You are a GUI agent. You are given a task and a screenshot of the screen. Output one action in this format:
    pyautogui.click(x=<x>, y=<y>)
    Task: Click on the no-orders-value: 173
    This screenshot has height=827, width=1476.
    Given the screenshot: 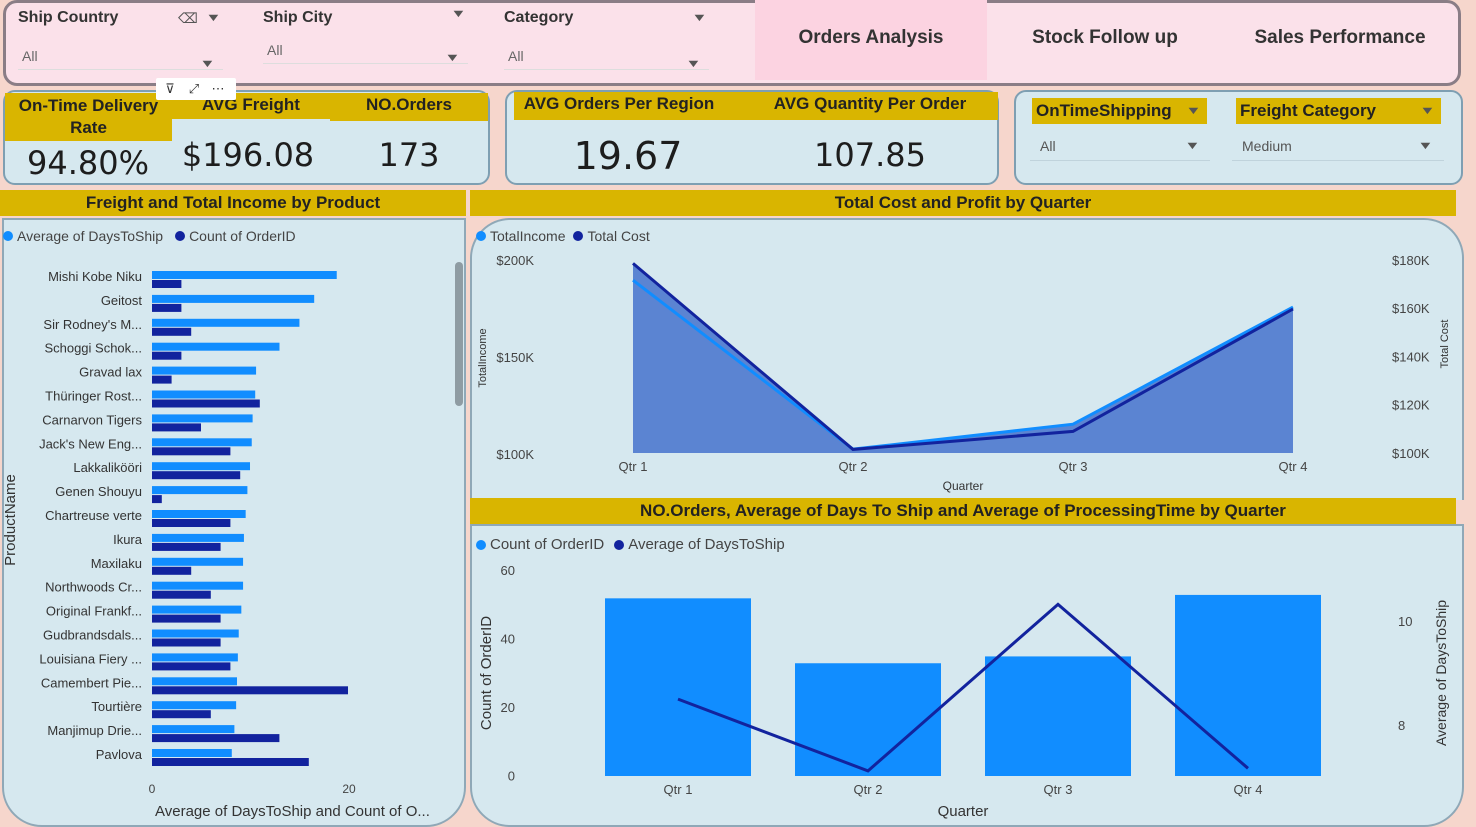 What is the action you would take?
    pyautogui.click(x=409, y=155)
    